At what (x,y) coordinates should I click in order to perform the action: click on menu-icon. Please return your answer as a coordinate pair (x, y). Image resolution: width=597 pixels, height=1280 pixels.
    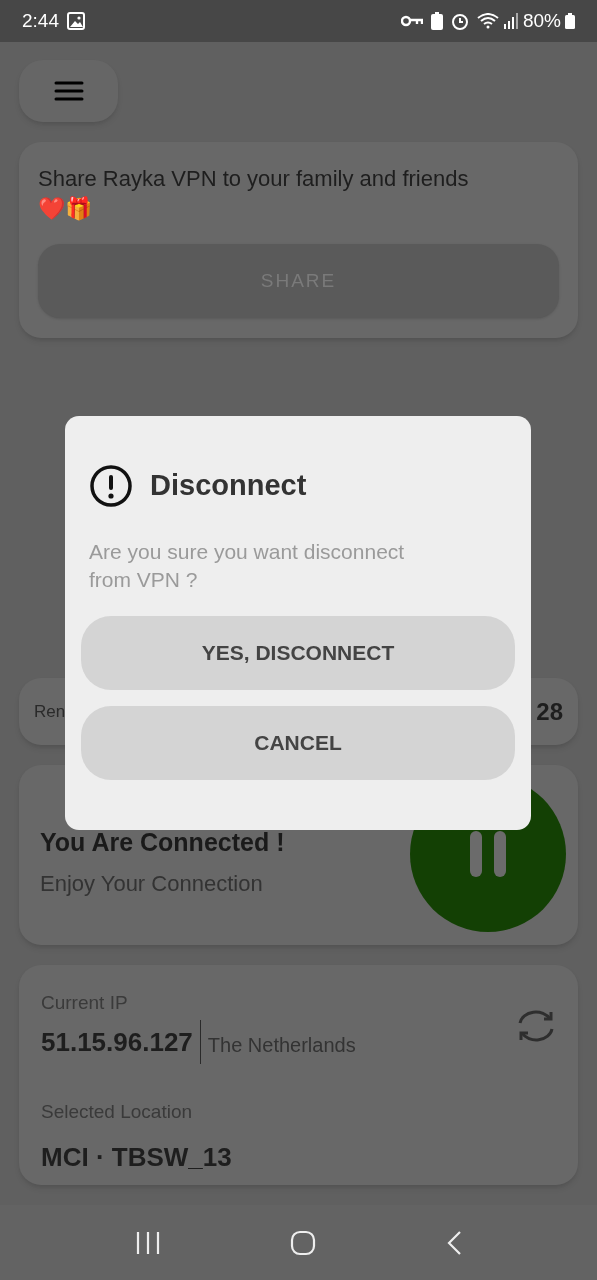
    Looking at the image, I should click on (68, 91).